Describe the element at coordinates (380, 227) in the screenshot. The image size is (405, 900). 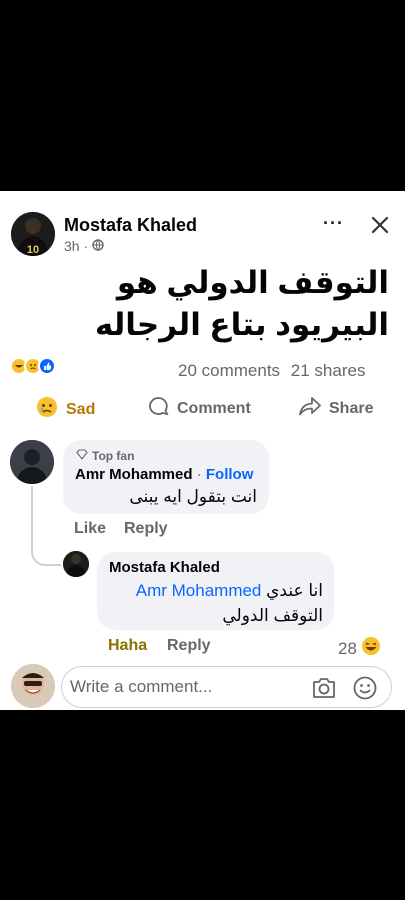
I see `close-icon` at that location.